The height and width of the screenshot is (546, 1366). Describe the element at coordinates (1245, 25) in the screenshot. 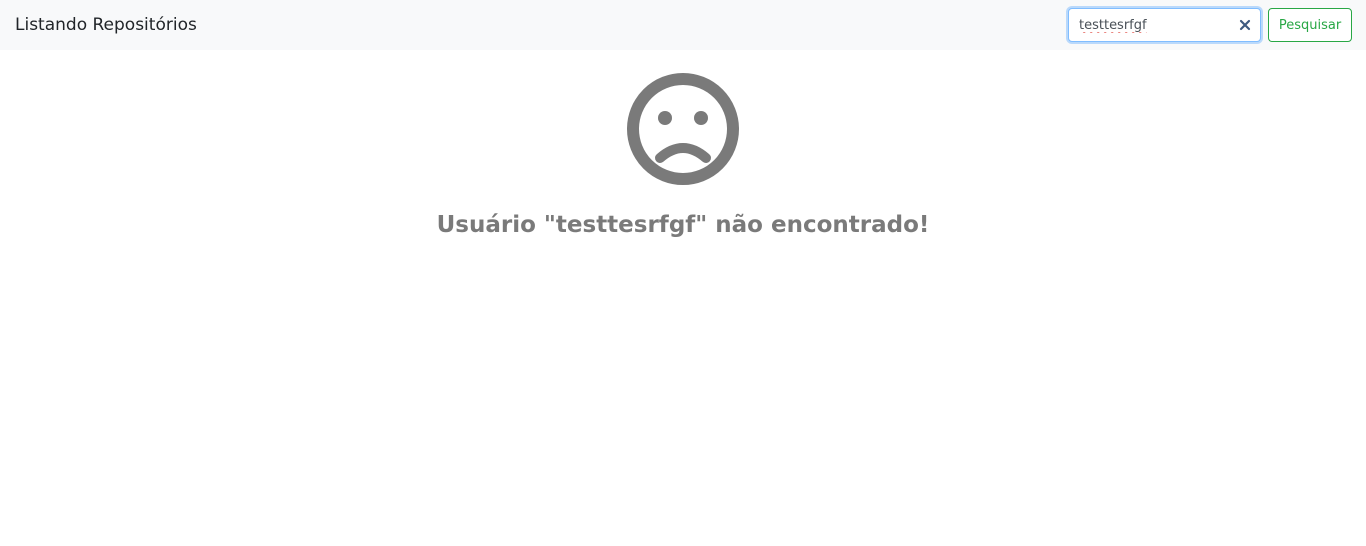

I see `close-icon` at that location.